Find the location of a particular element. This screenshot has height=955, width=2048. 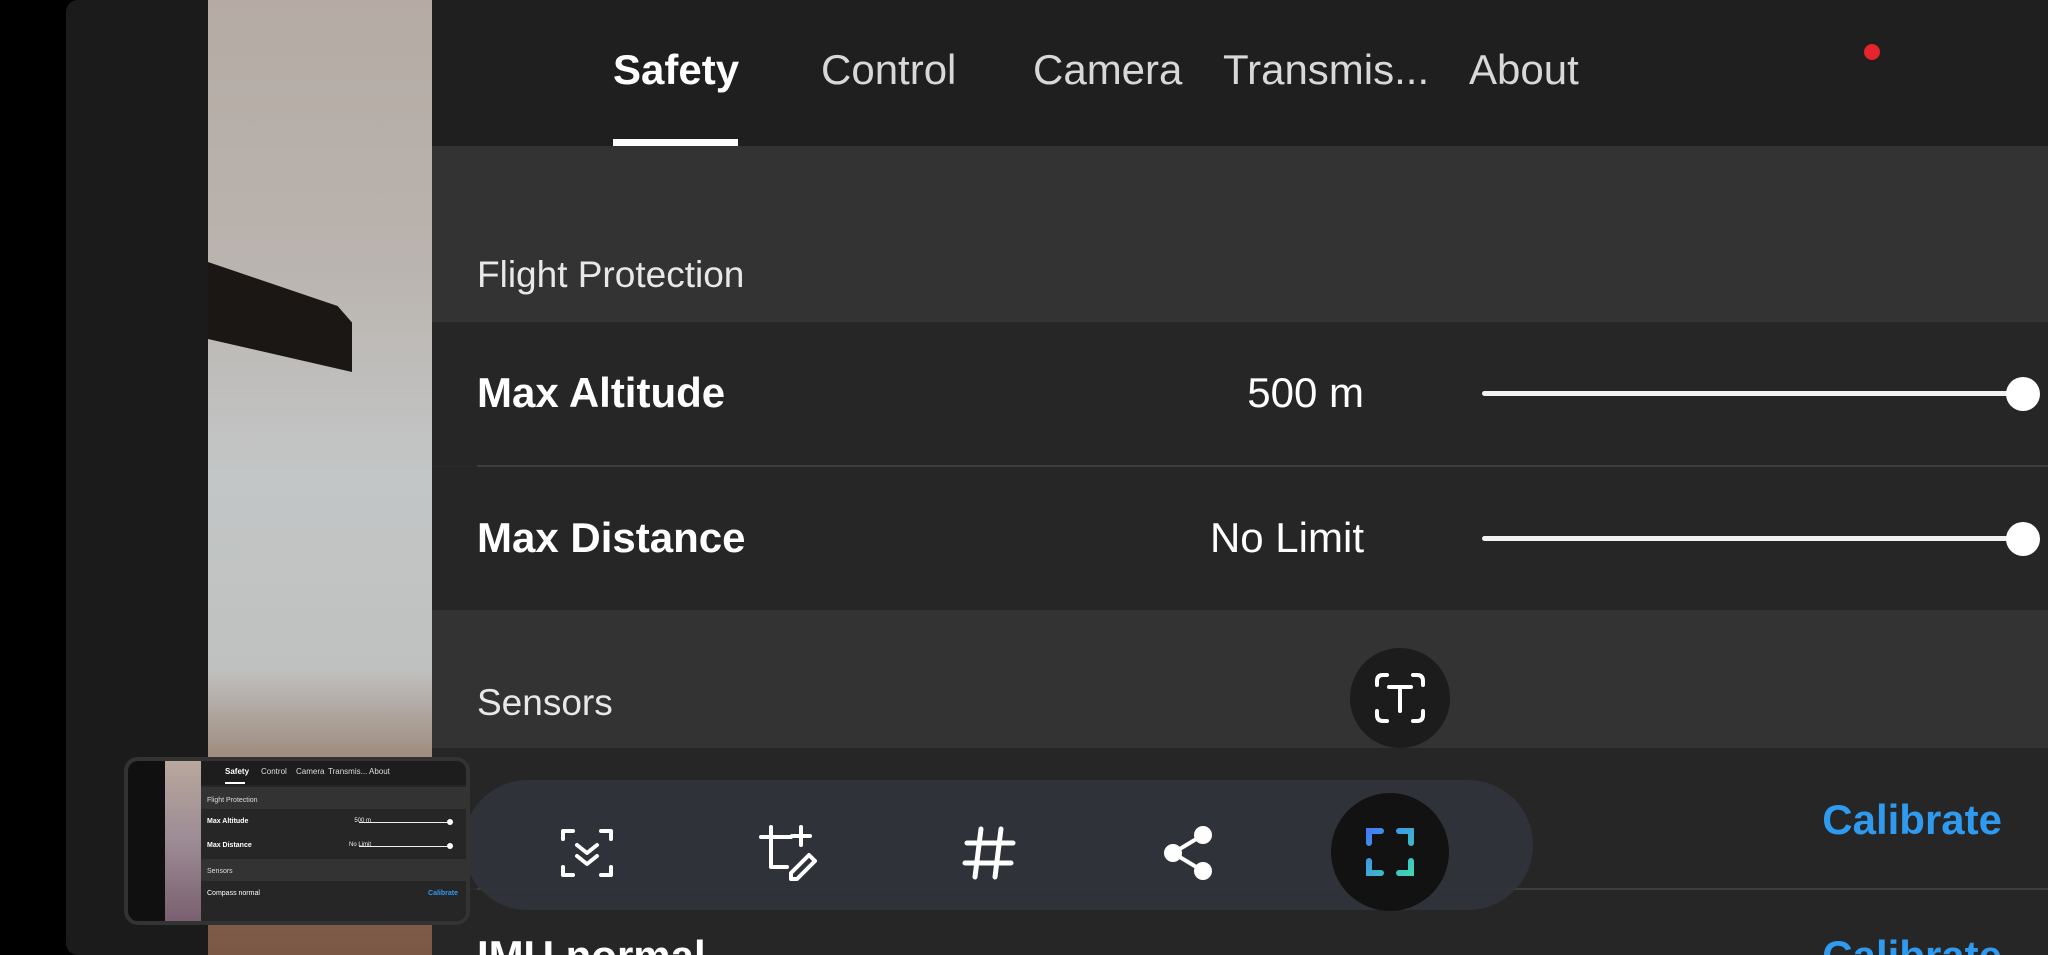

share-icon is located at coordinates (1188, 853).